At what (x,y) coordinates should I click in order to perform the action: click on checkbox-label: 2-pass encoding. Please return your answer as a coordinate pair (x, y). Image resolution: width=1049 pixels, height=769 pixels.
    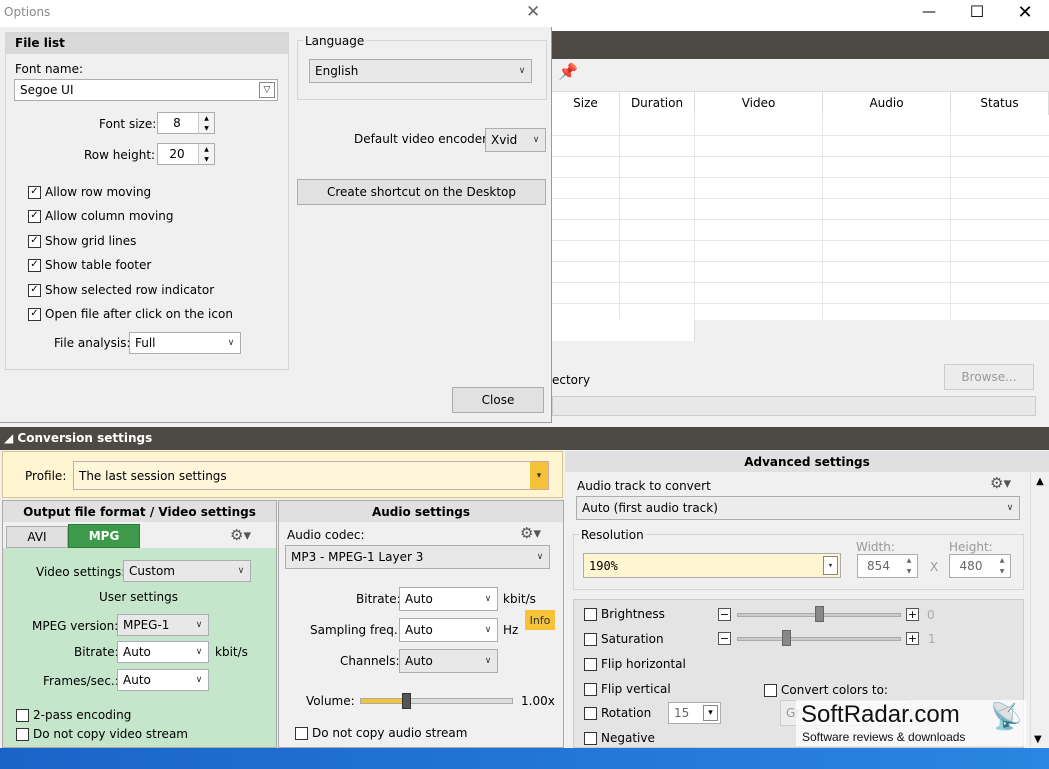
    Looking at the image, I should click on (82, 715).